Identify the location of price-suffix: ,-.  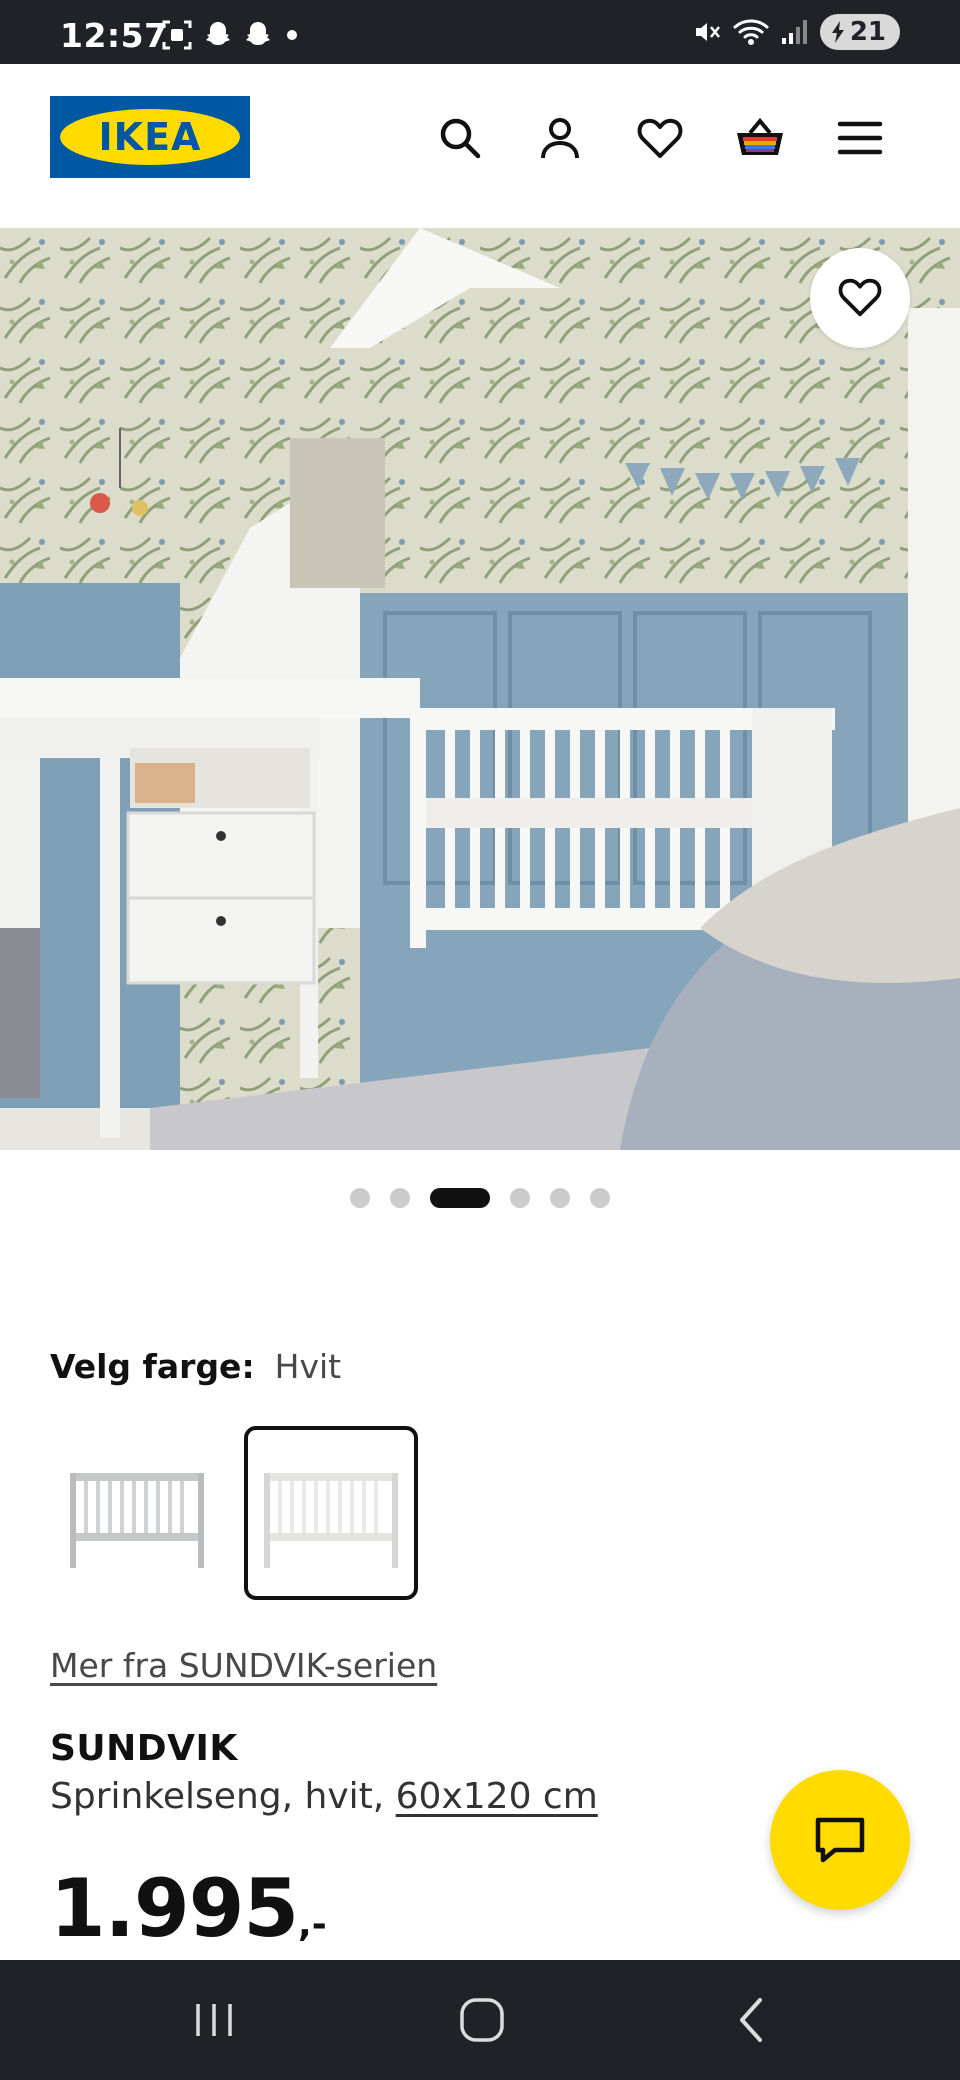
(312, 1924).